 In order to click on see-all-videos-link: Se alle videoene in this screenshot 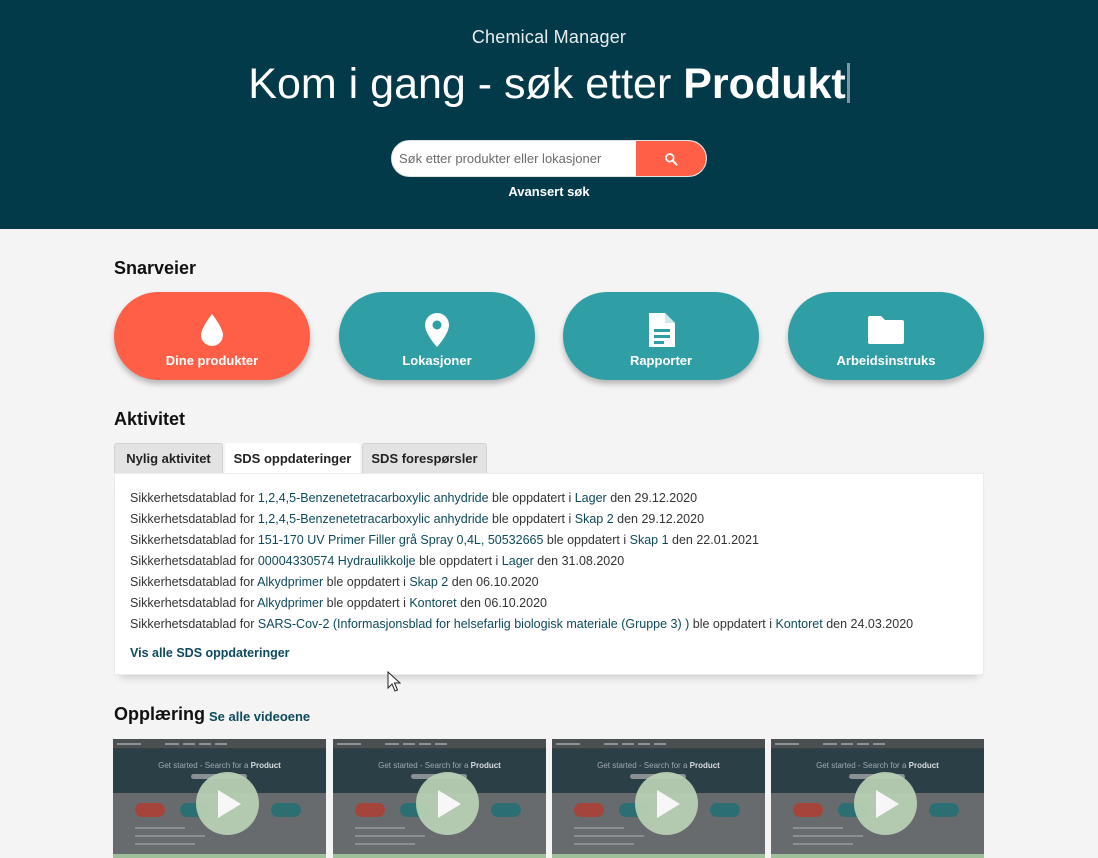, I will do `click(259, 716)`.